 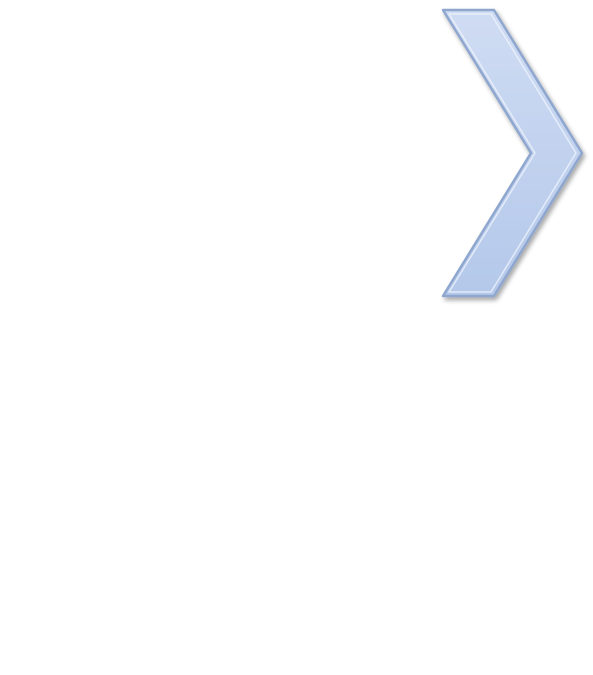 I want to click on chevron-right-icon, so click(x=512, y=153).